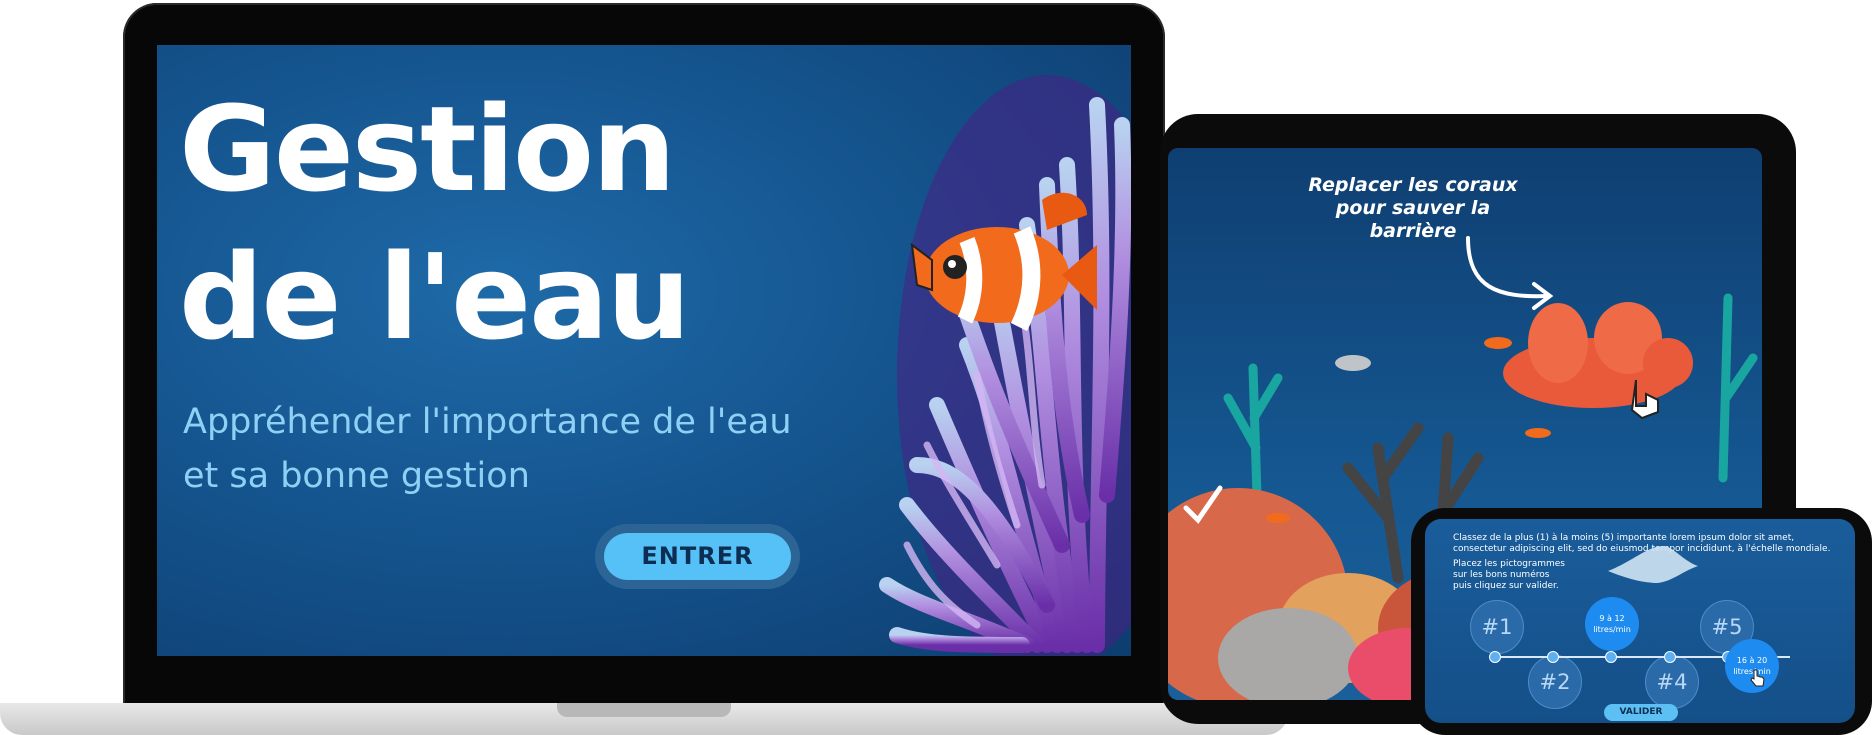 Image resolution: width=1872 pixels, height=735 pixels. I want to click on hand-cursor-icon, so click(1757, 678).